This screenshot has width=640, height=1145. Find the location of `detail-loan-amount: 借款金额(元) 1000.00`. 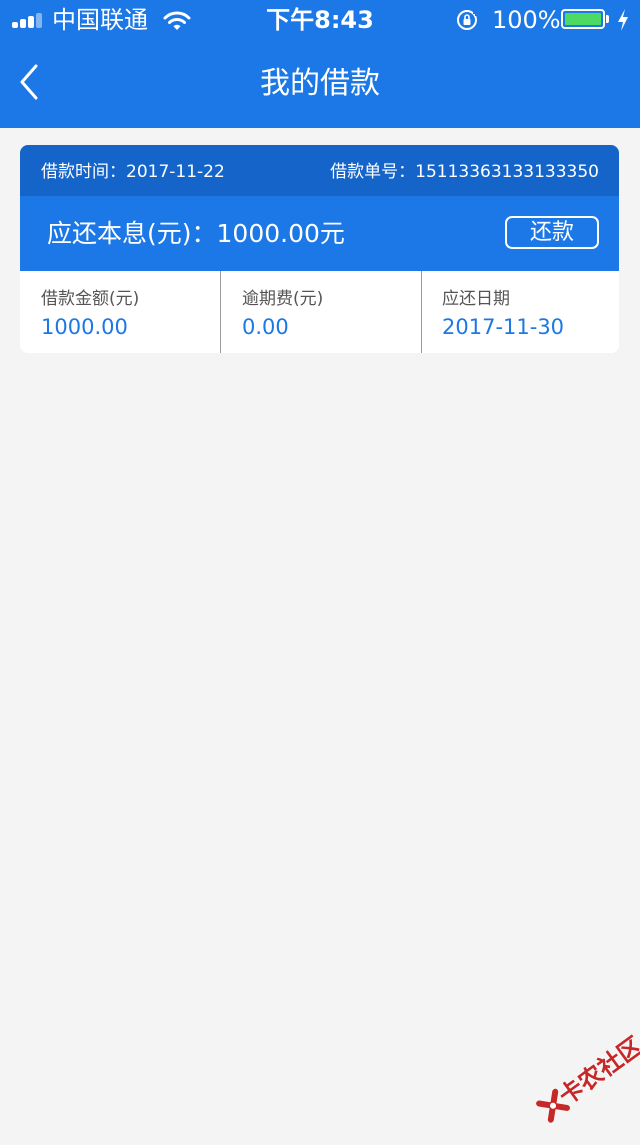

detail-loan-amount: 借款金额(元) 1000.00 is located at coordinates (120, 312).